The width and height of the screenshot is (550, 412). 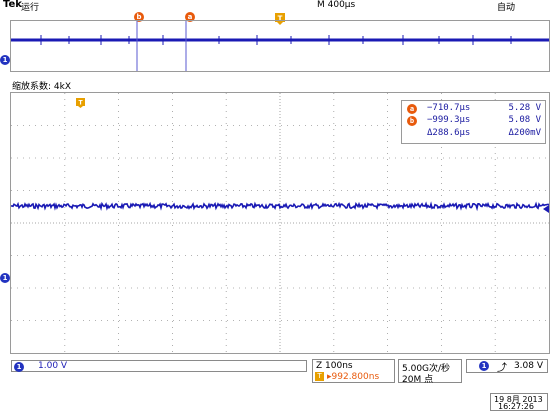 I want to click on overview-trace-svg, so click(x=280, y=46).